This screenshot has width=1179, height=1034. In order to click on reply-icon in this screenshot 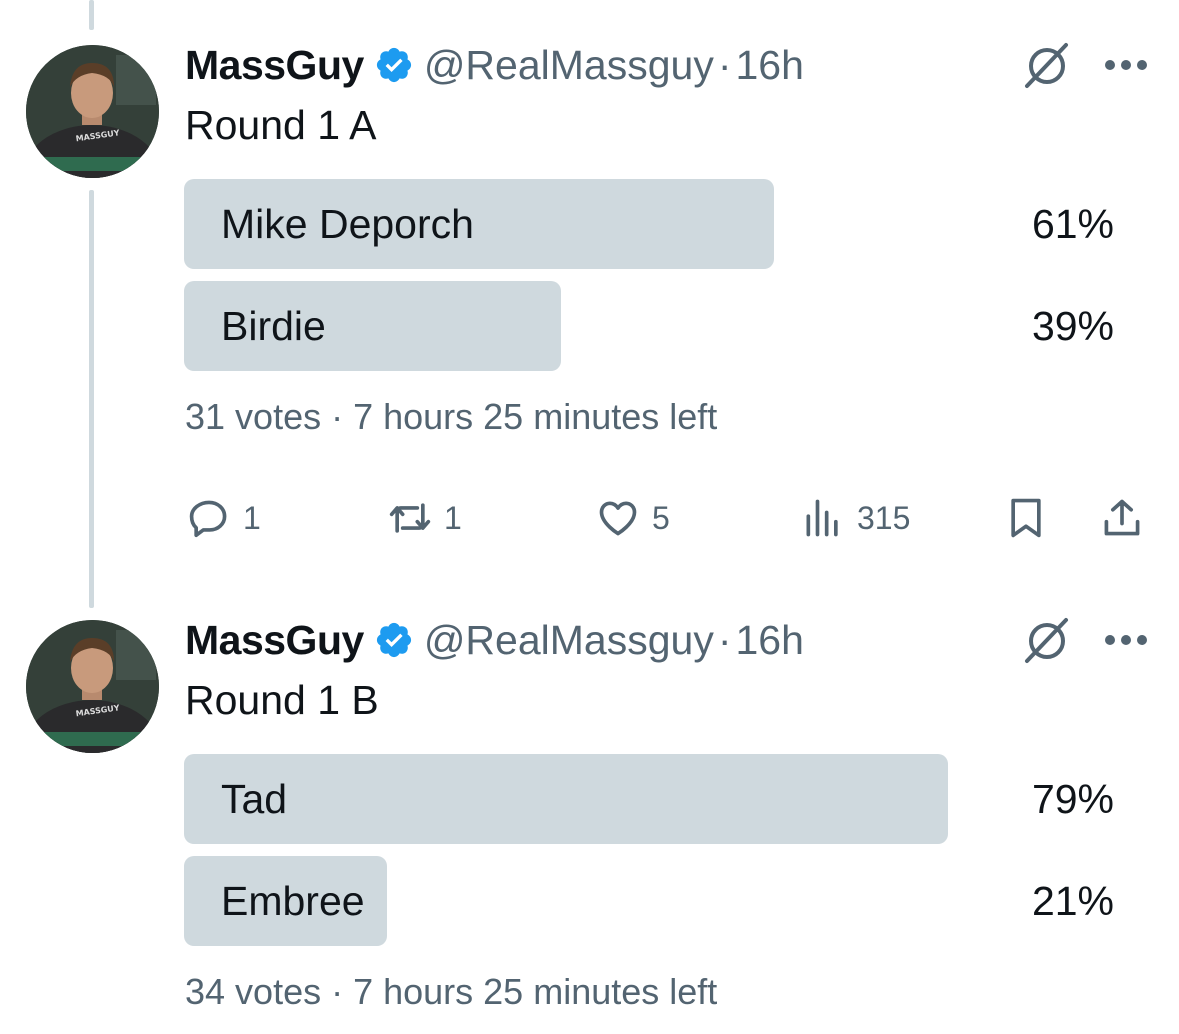, I will do `click(208, 519)`.